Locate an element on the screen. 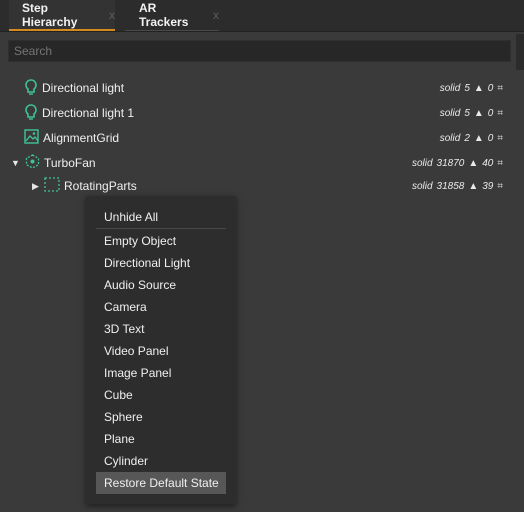  row-stats: solid 31870 ▲ 40 ⌗ is located at coordinates (457, 163).